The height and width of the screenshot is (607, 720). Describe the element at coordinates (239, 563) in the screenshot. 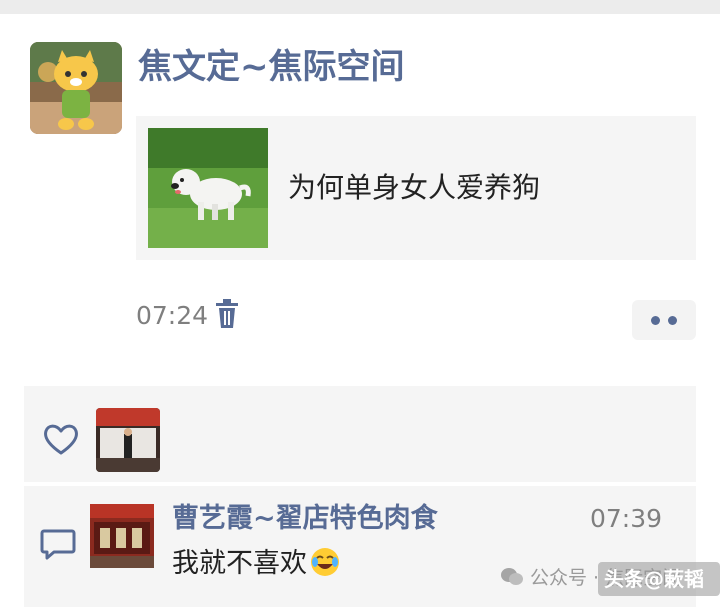

I see `comment-body: 我就不喜欢` at that location.